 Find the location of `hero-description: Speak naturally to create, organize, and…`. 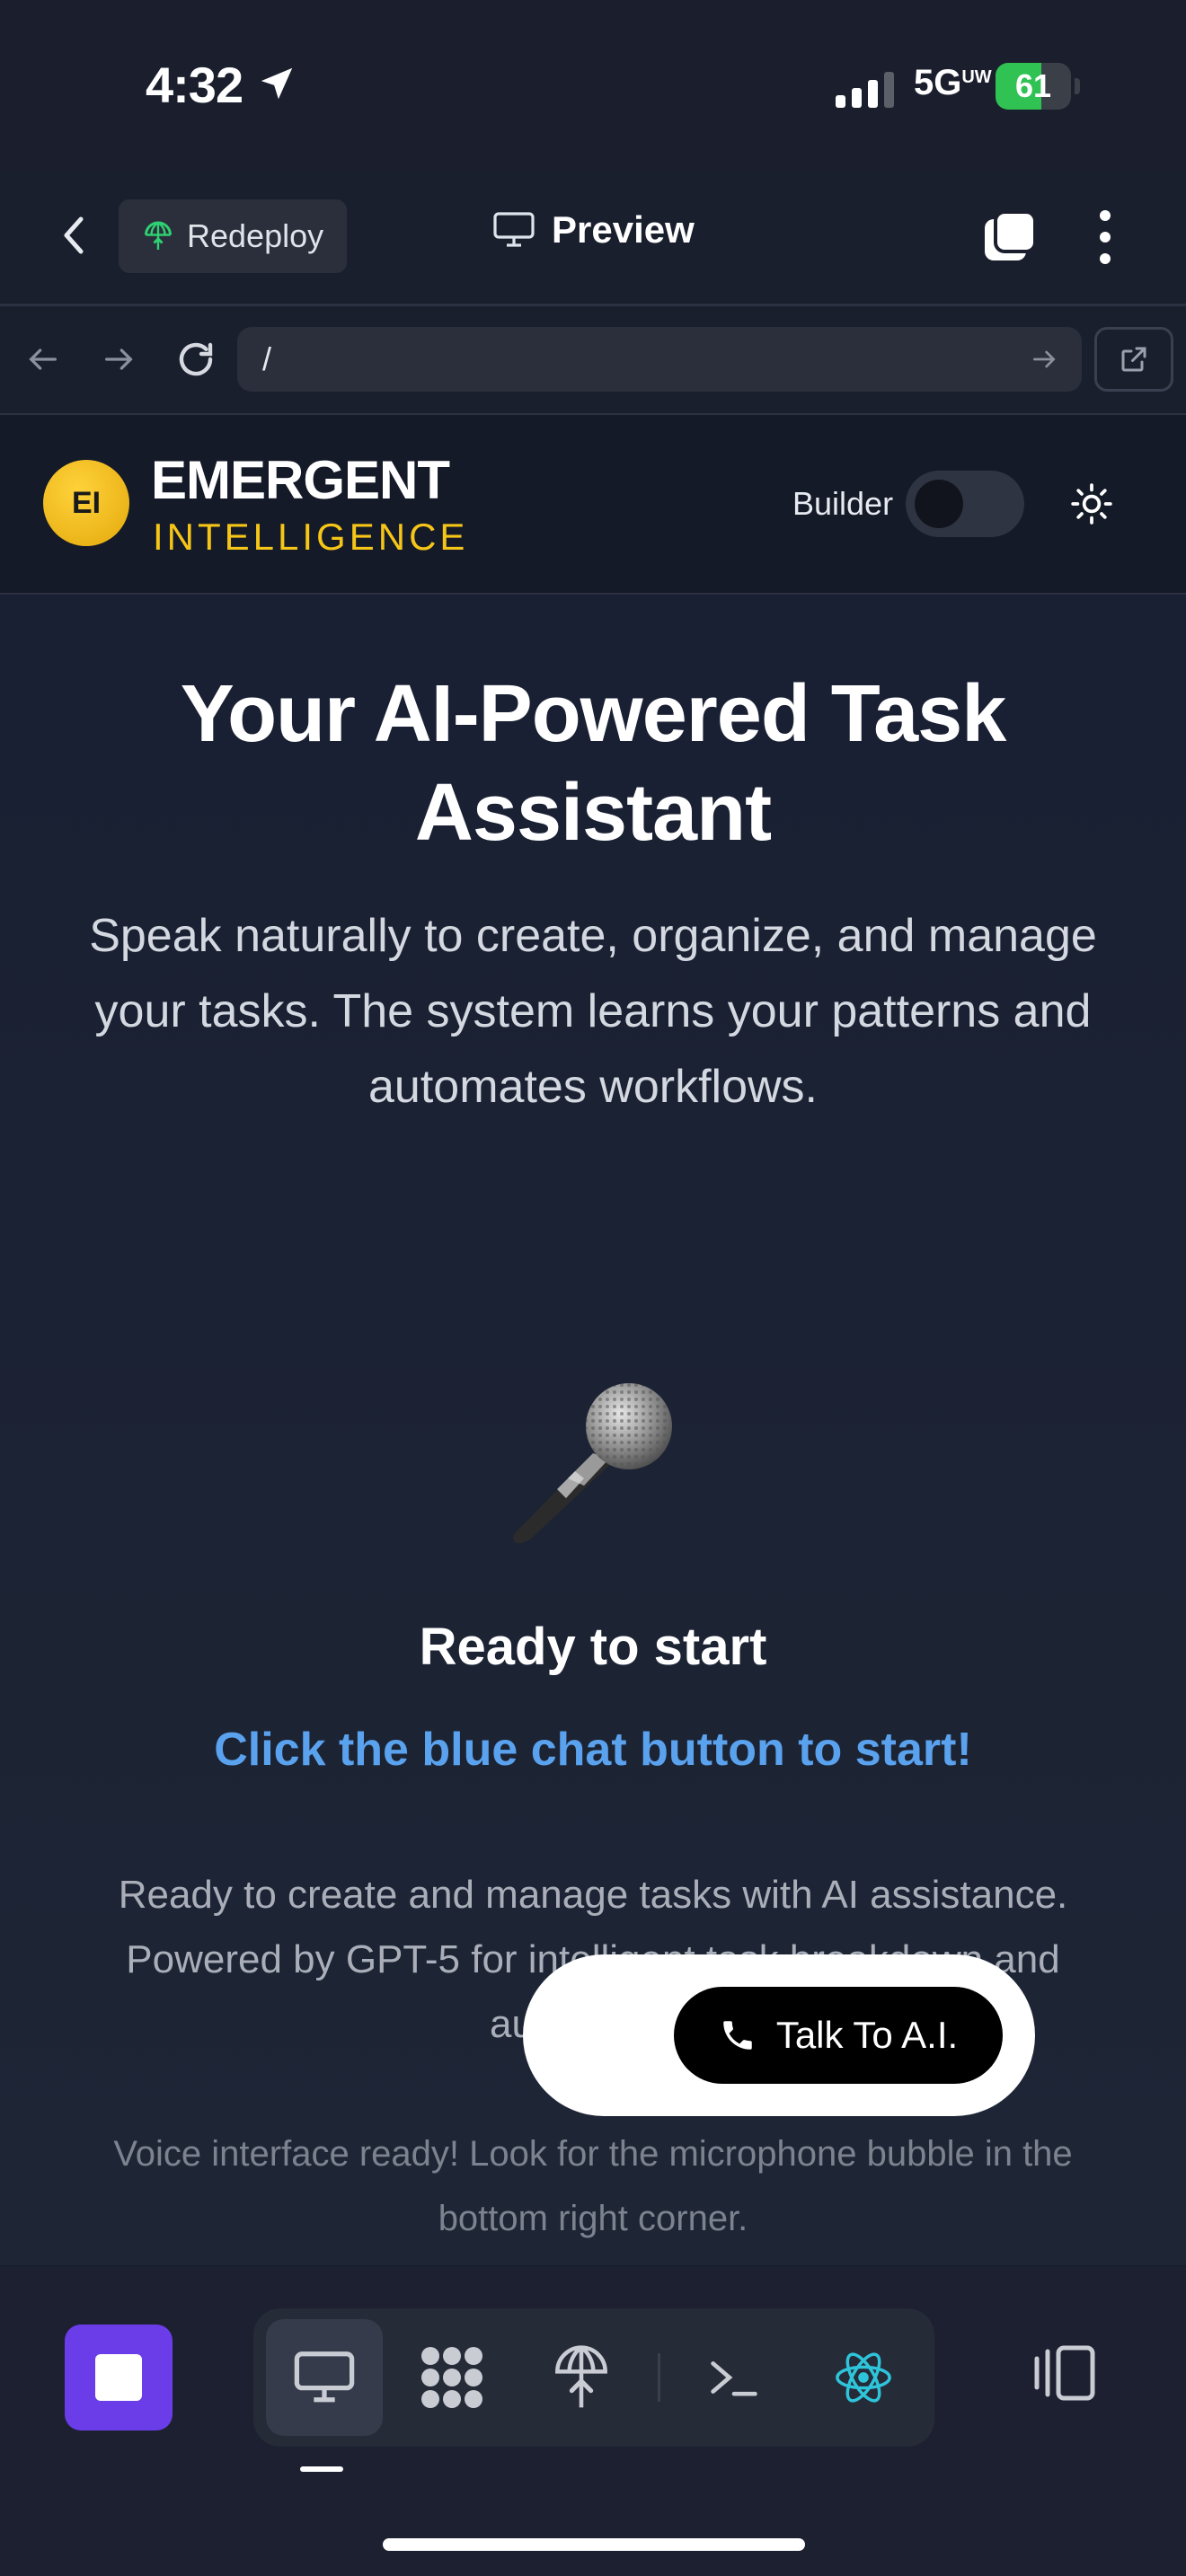

hero-description: Speak naturally to create, organize, and… is located at coordinates (593, 1012).